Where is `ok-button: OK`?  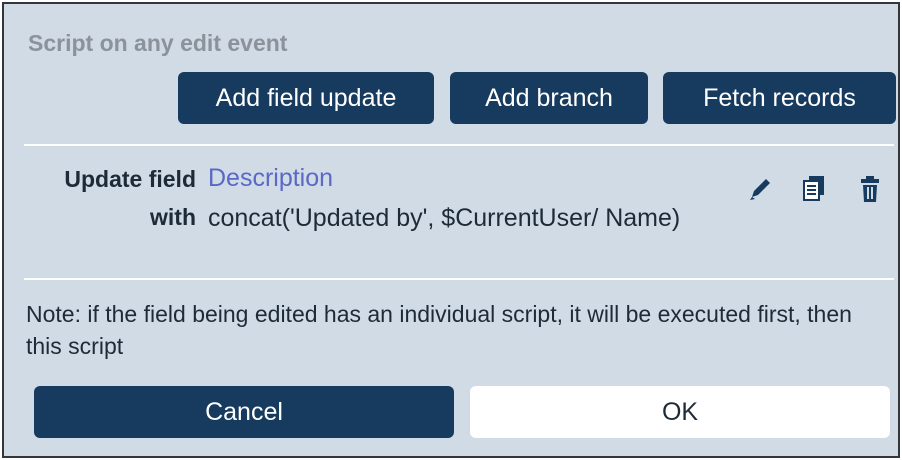 ok-button: OK is located at coordinates (680, 412).